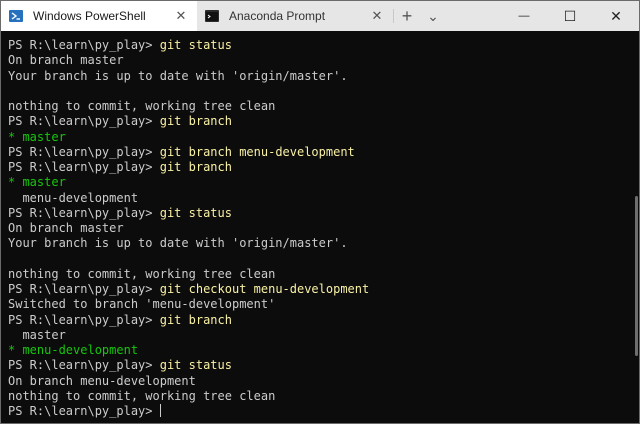 The image size is (640, 424). I want to click on minimize-icon: —, so click(524, 16).